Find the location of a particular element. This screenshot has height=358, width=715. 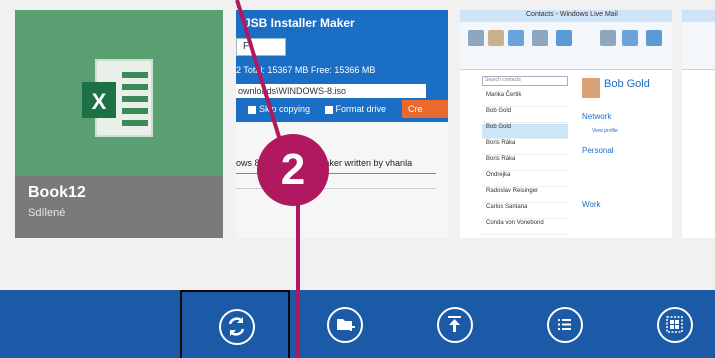

category-icon is located at coordinates (564, 38).